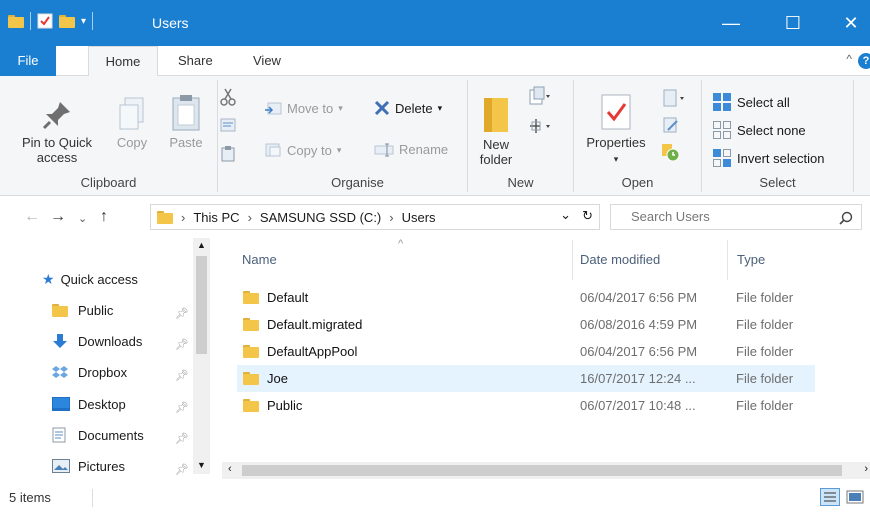  What do you see at coordinates (736, 217) in the screenshot?
I see `search-input: Search Users` at bounding box center [736, 217].